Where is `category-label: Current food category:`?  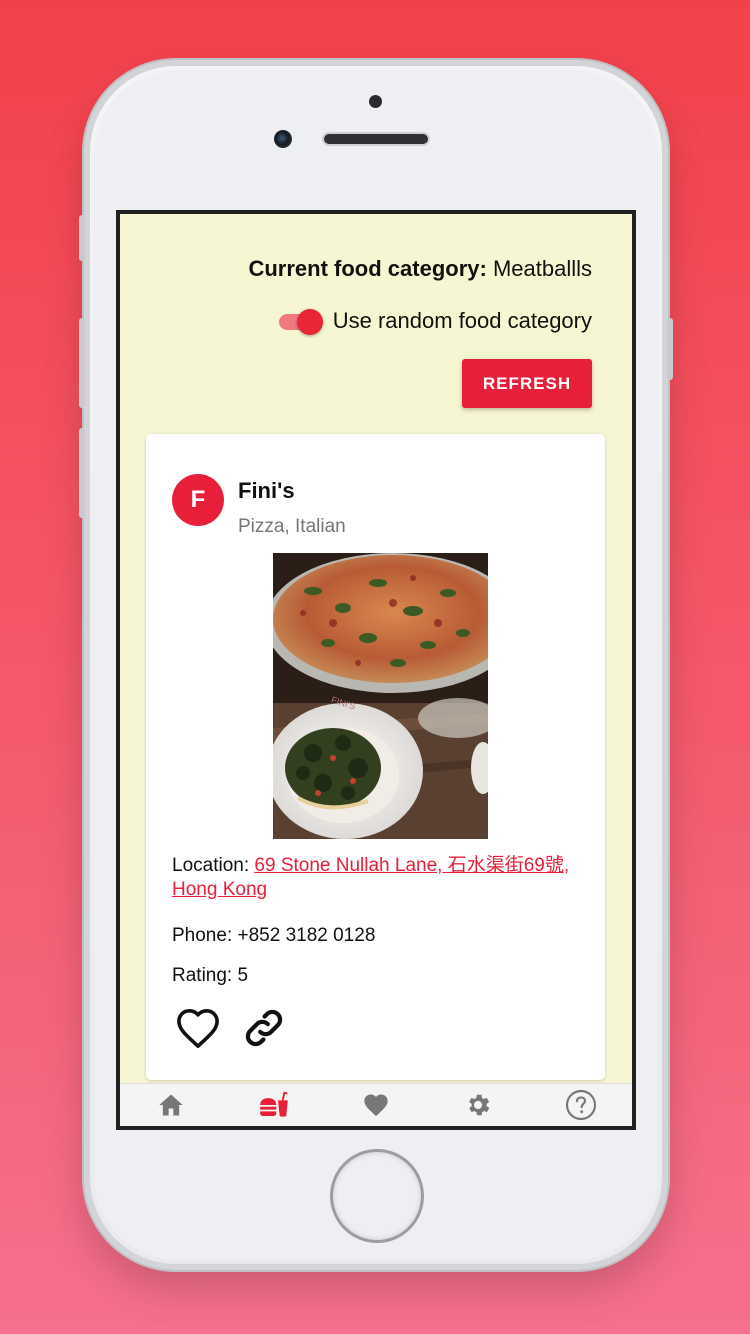
category-label: Current food category: is located at coordinates (367, 268).